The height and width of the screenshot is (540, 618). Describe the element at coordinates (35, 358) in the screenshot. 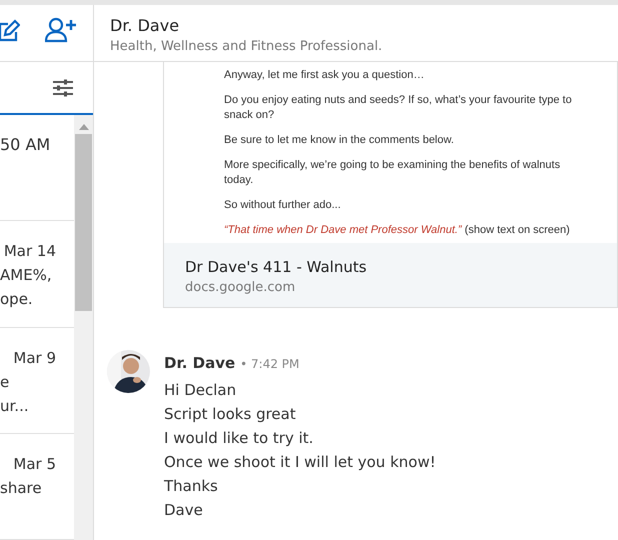

I see `conversation-time: Mar 9` at that location.